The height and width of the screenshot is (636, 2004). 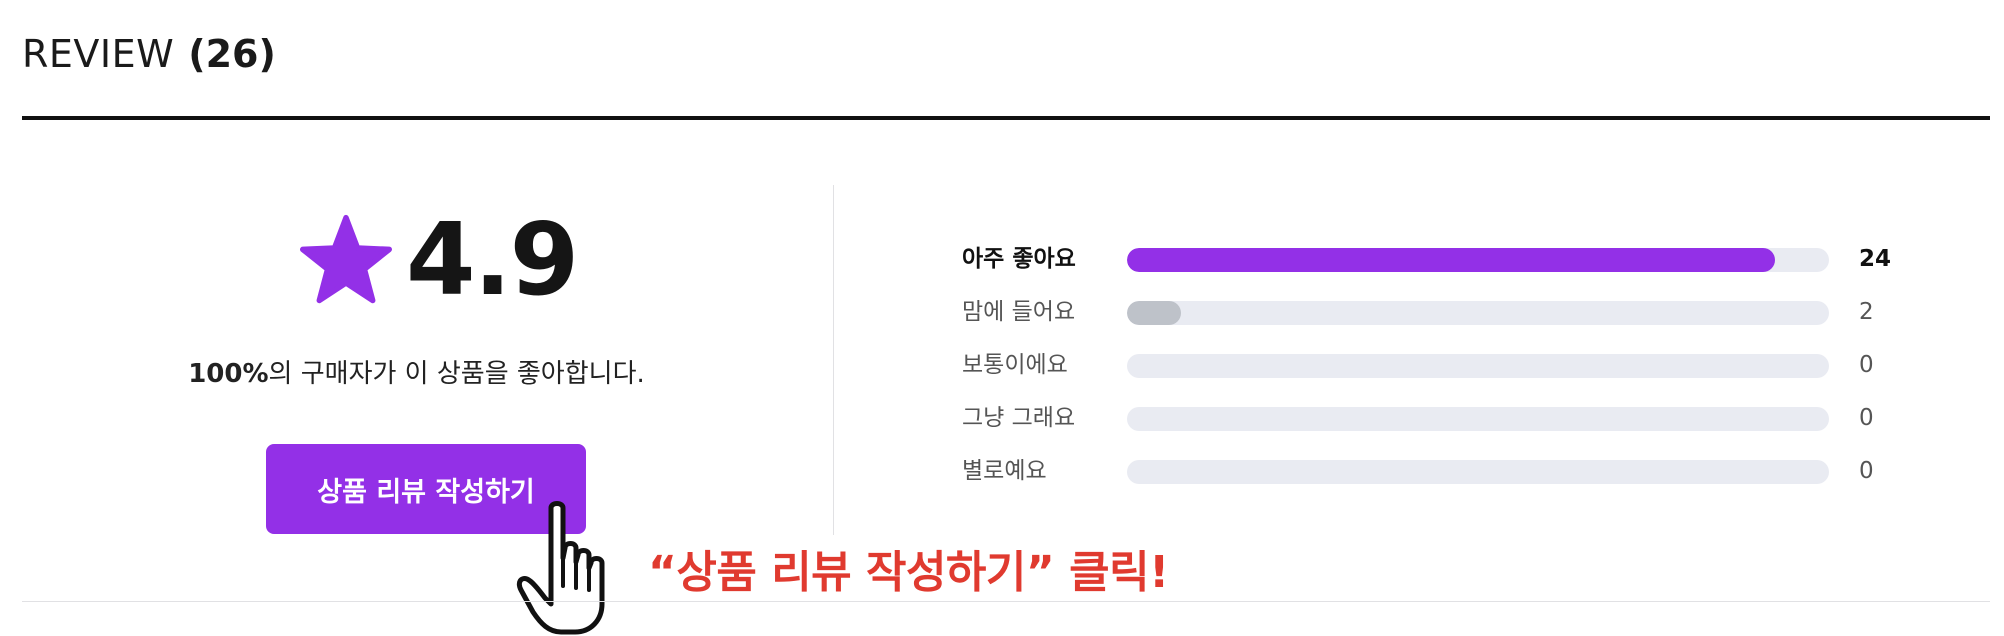 I want to click on average-score: 4.9, so click(x=439, y=259).